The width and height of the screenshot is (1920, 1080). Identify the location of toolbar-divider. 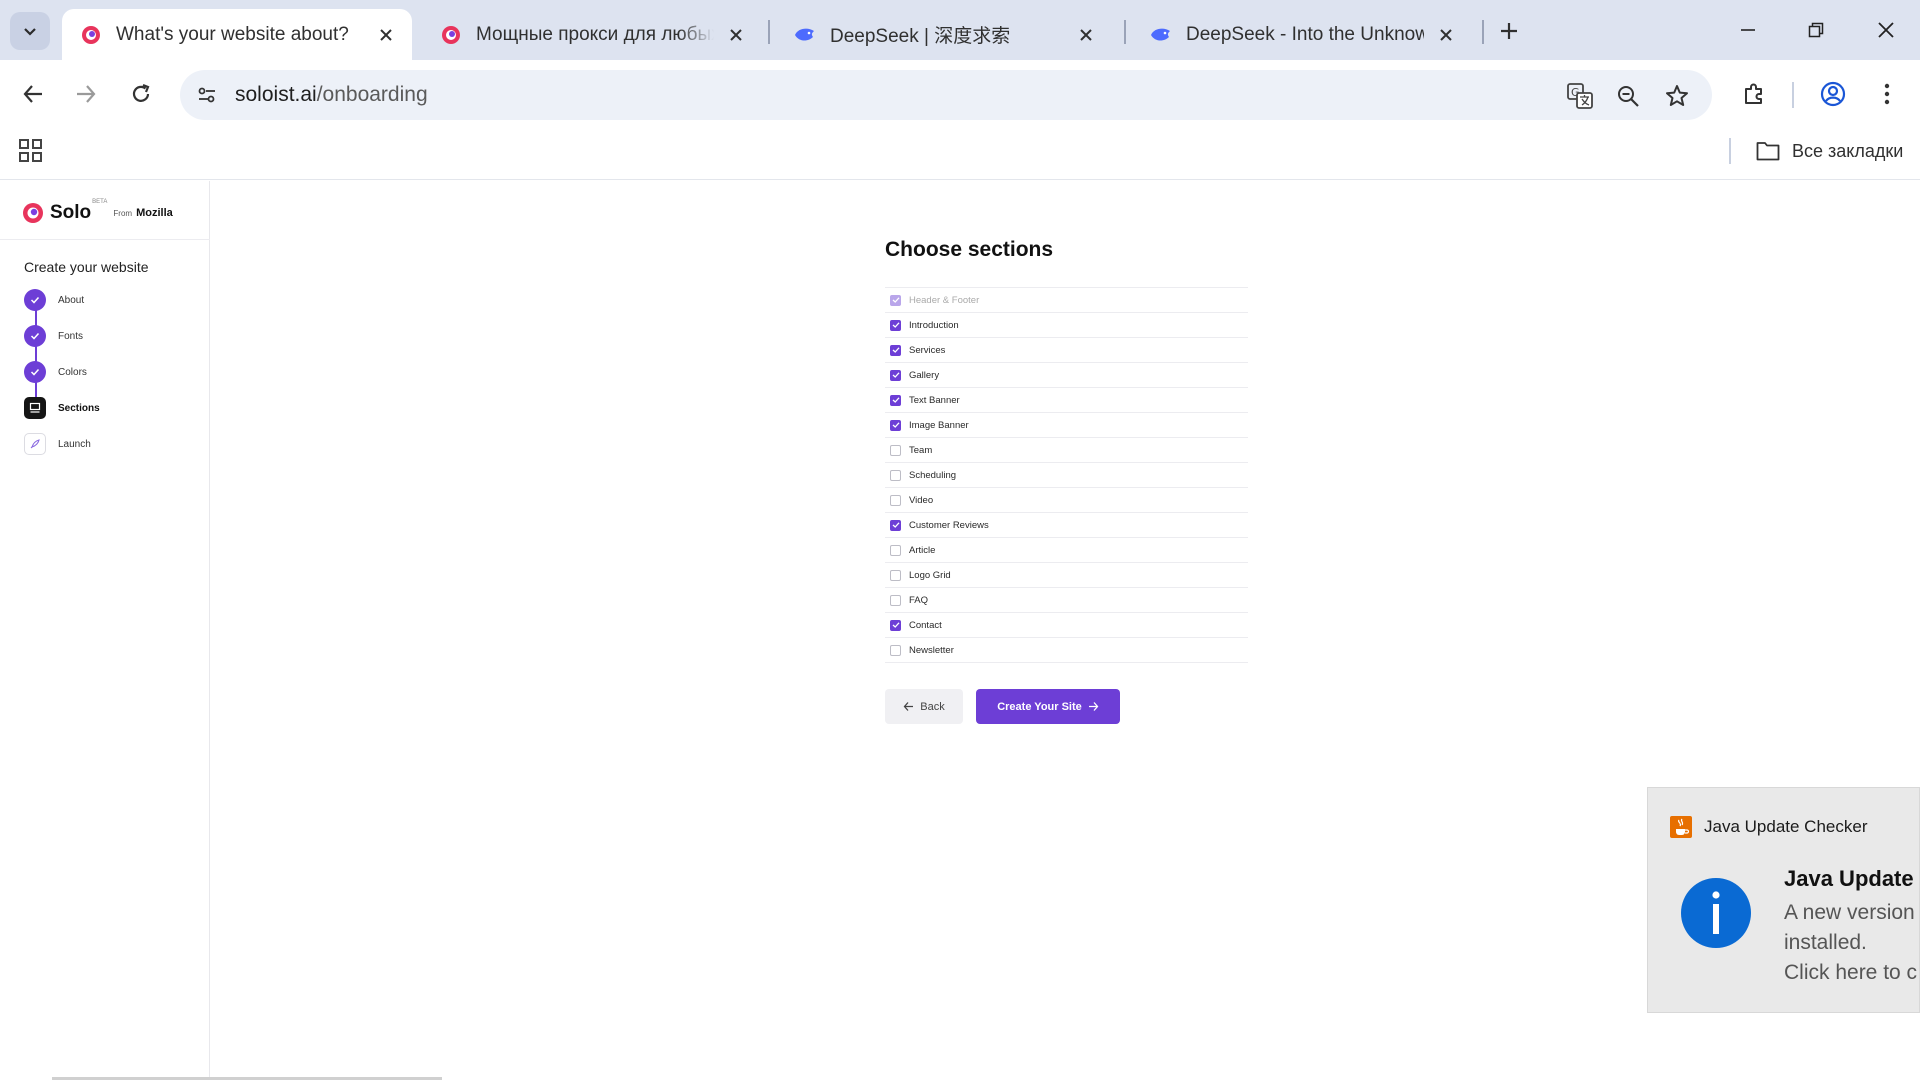
(1793, 95).